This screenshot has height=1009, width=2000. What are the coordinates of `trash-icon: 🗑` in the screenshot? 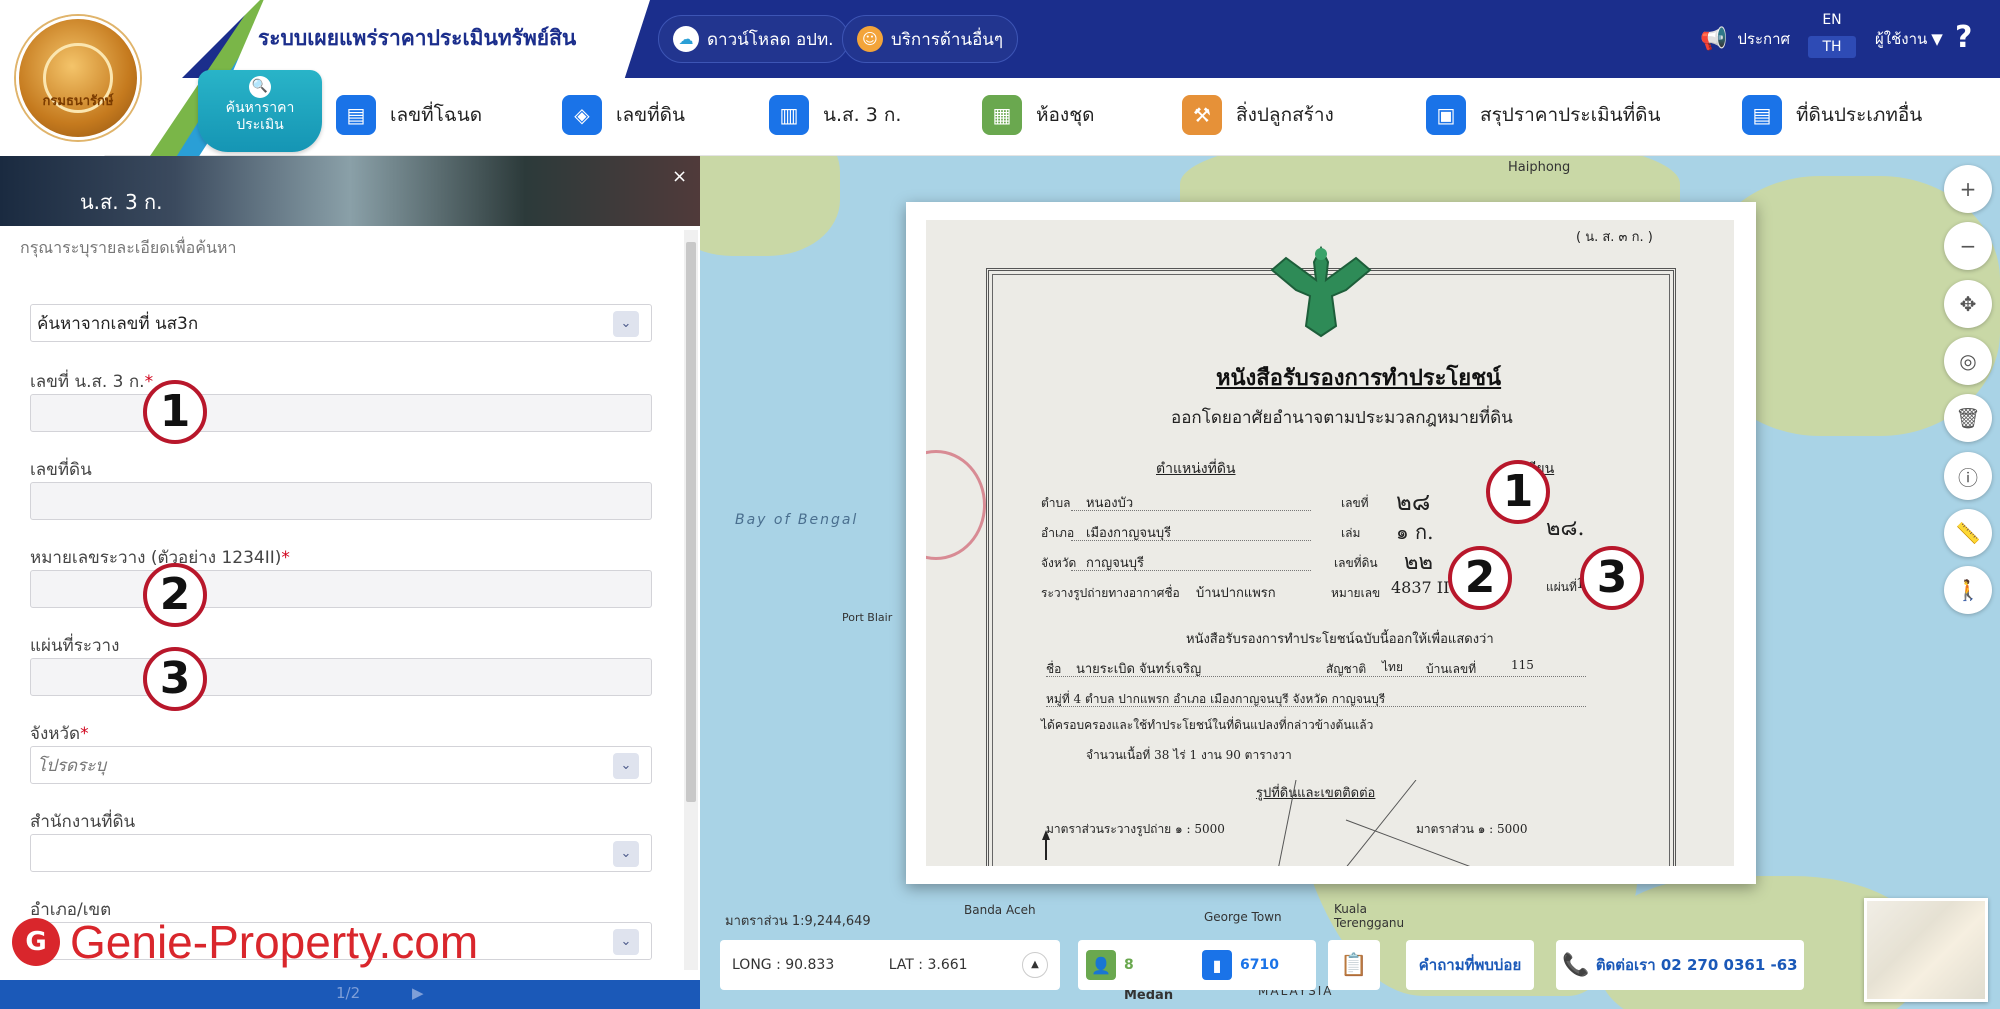 It's located at (1968, 418).